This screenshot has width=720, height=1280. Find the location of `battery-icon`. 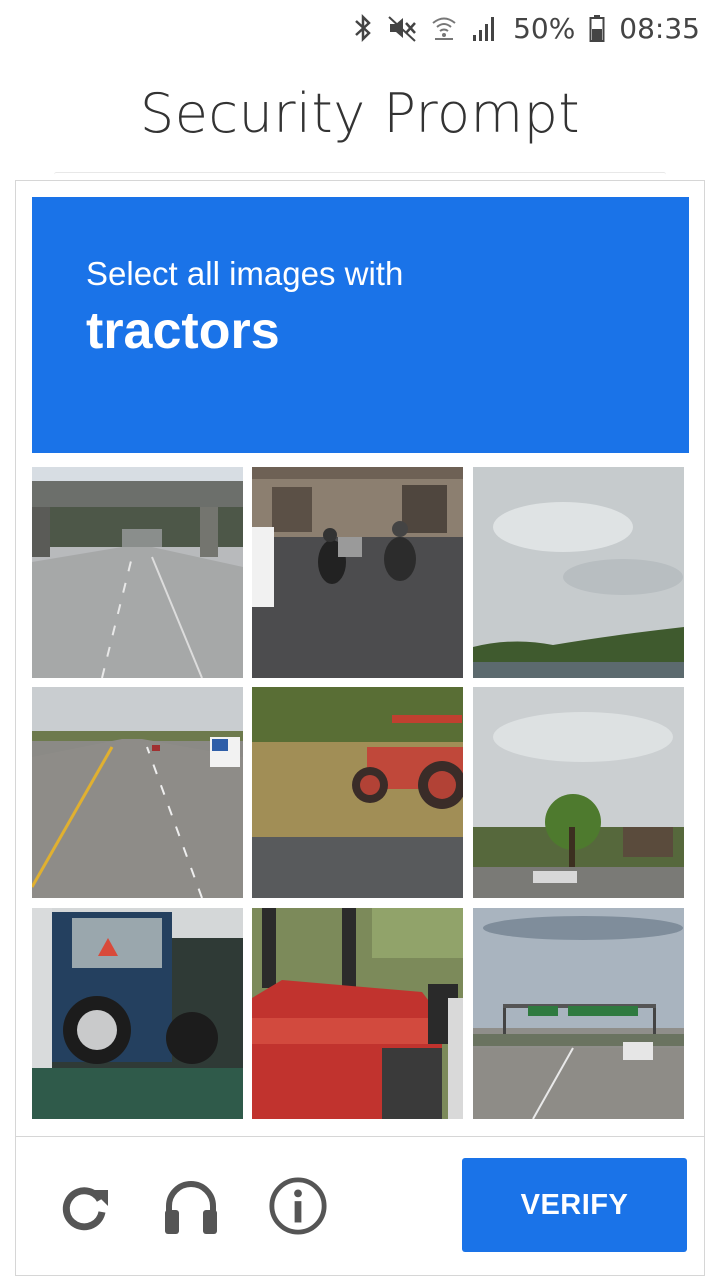

battery-icon is located at coordinates (597, 28).